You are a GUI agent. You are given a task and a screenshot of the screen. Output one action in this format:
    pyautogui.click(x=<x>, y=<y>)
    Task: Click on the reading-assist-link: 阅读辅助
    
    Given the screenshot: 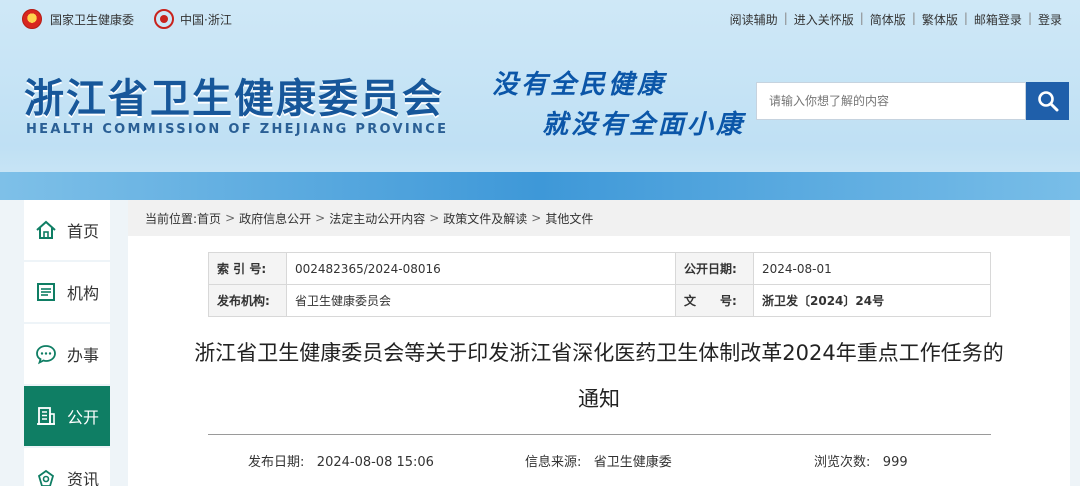 What is the action you would take?
    pyautogui.click(x=754, y=19)
    